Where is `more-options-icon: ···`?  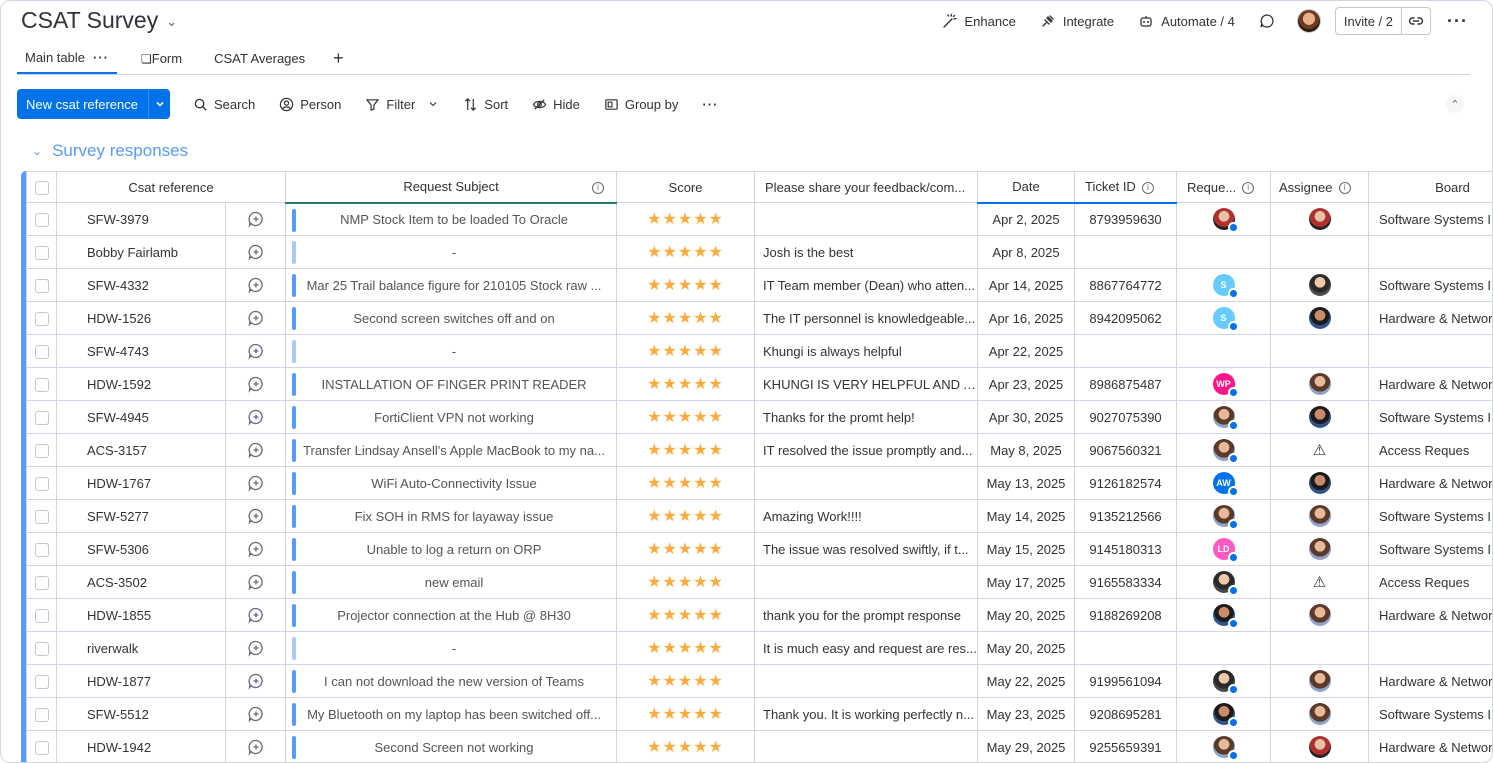
more-options-icon: ··· is located at coordinates (1457, 21).